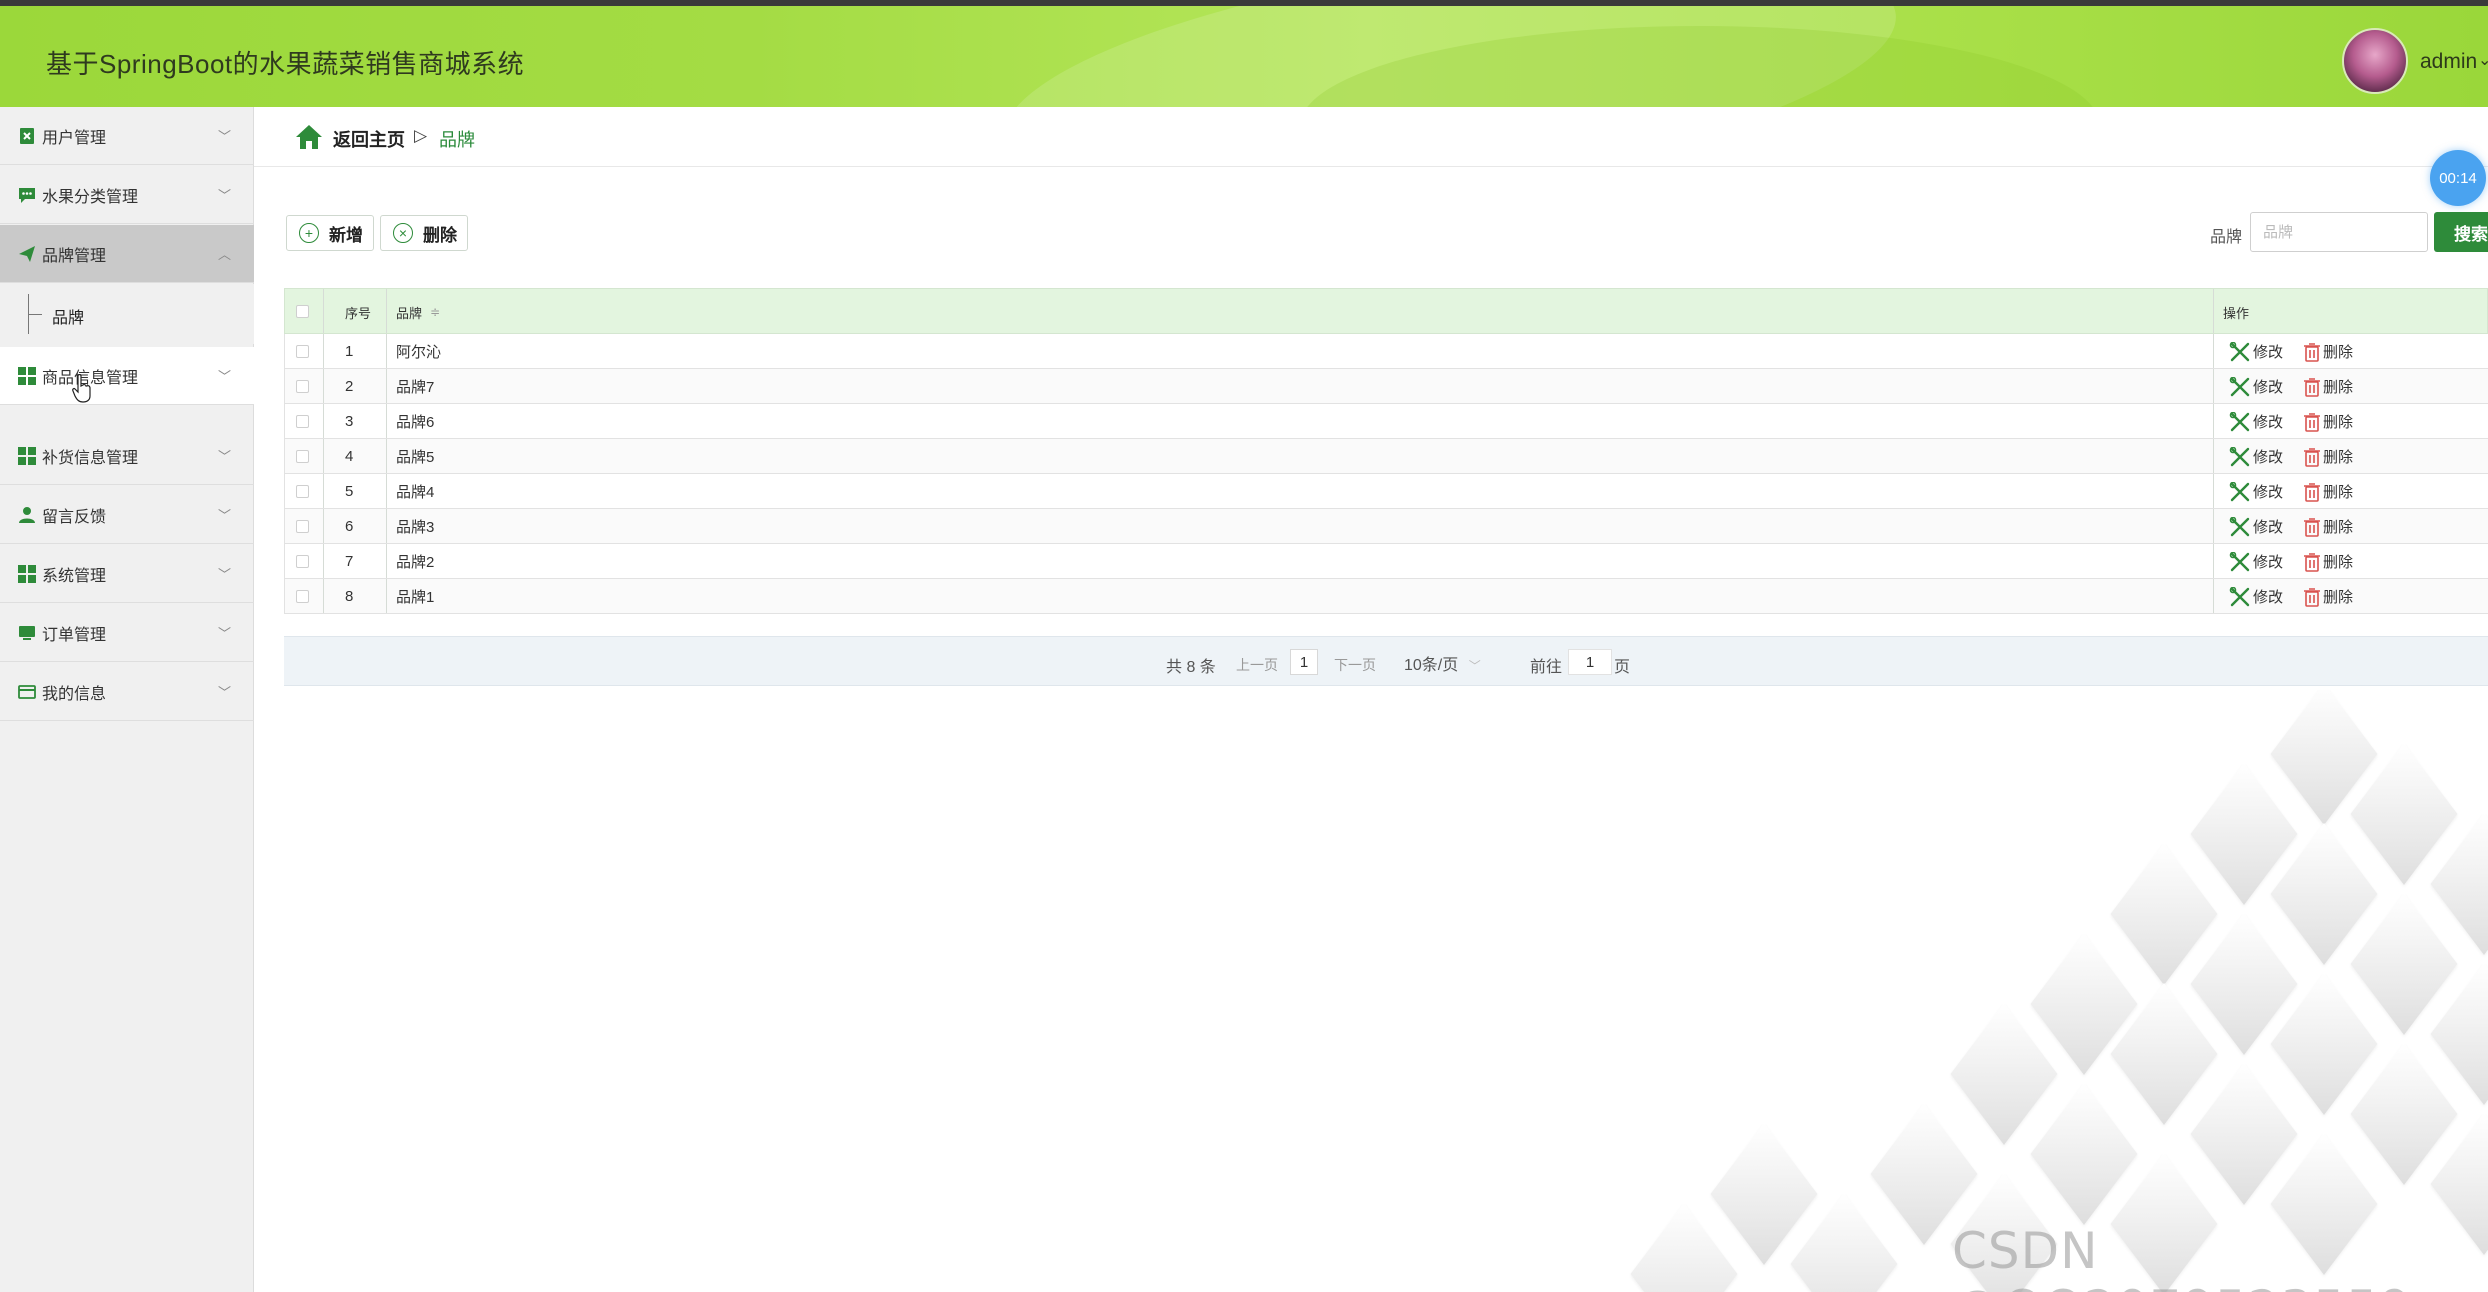  What do you see at coordinates (358, 313) in the screenshot?
I see `column-header-index: 序号` at bounding box center [358, 313].